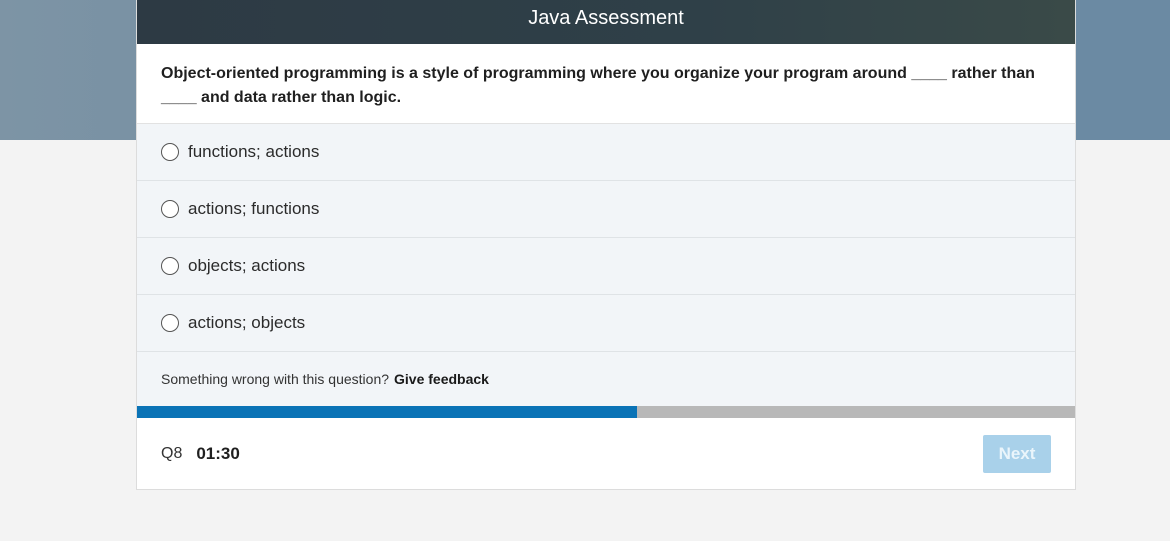 The height and width of the screenshot is (541, 1170). I want to click on answer-option-3: objects; actions, so click(606, 266).